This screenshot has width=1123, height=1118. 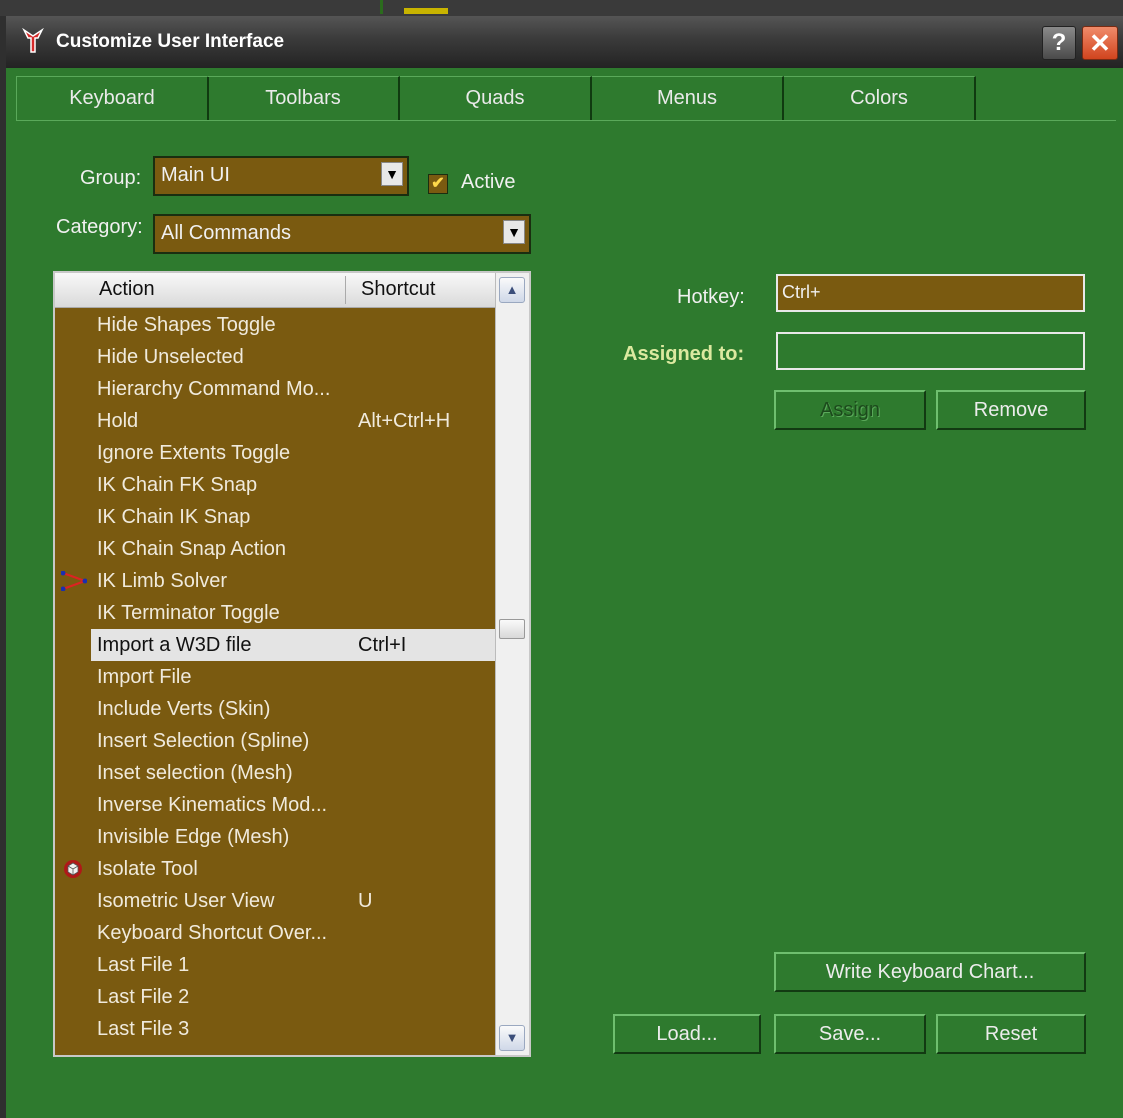 What do you see at coordinates (275, 869) in the screenshot?
I see `list-item: Isolate Tool` at bounding box center [275, 869].